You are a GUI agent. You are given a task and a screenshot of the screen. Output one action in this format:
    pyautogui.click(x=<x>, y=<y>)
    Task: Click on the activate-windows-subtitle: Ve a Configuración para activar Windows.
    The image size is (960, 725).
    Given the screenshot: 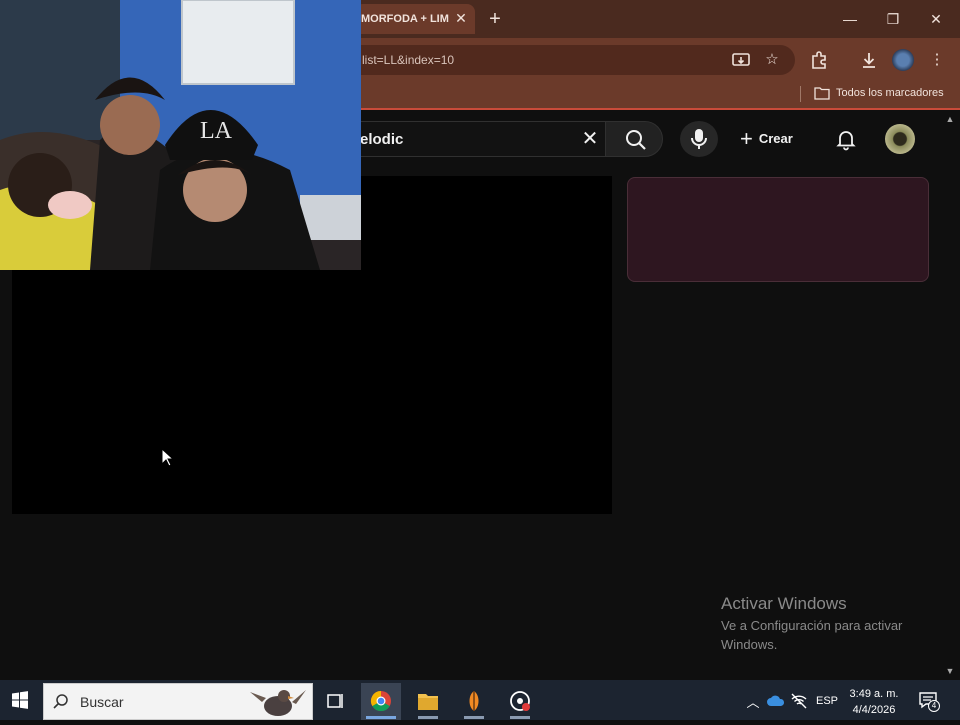 What is the action you would take?
    pyautogui.click(x=812, y=635)
    